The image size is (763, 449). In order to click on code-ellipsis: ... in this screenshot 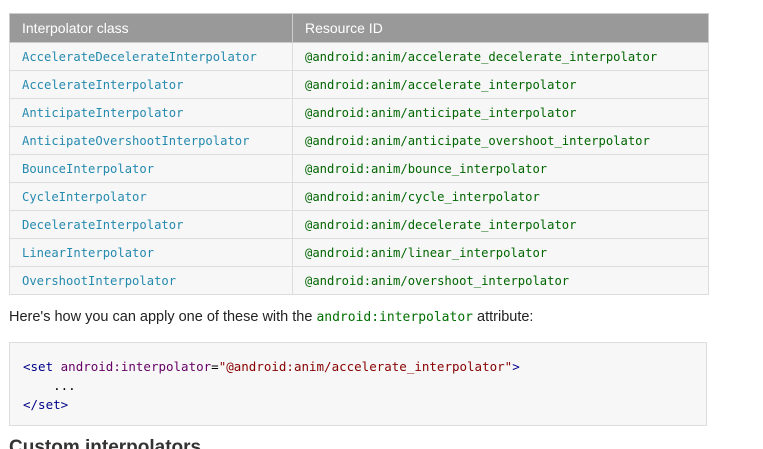, I will do `click(49, 385)`.